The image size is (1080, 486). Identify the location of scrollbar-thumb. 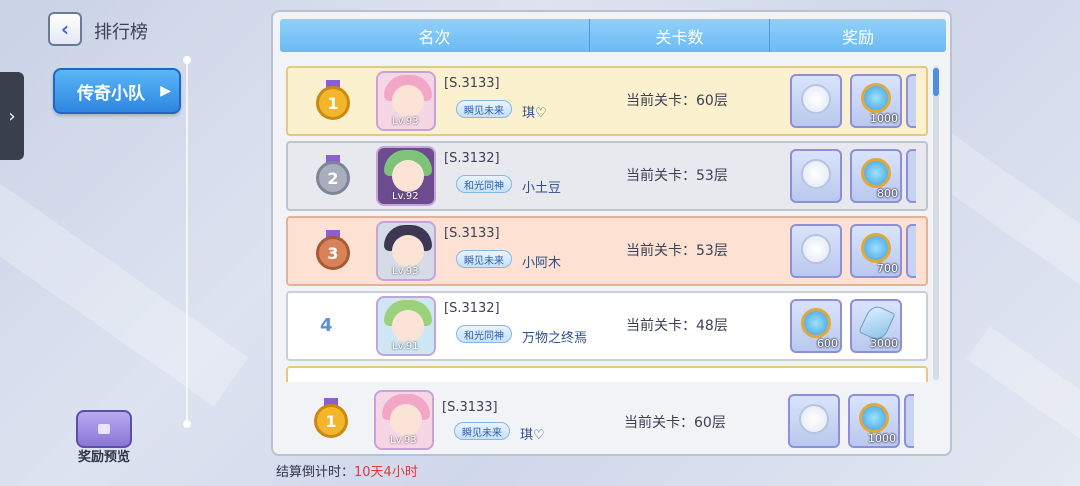
(936, 82).